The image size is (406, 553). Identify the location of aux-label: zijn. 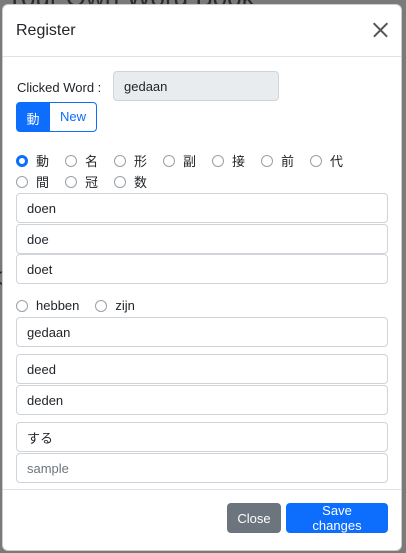
(125, 305).